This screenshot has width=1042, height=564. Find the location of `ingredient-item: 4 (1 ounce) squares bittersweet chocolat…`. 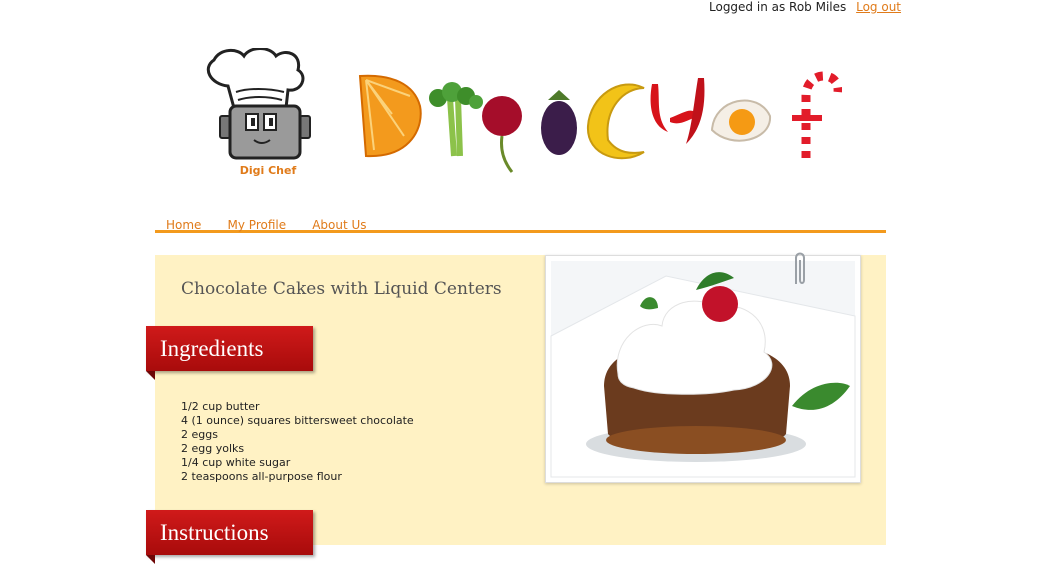

ingredient-item: 4 (1 ounce) squares bittersweet chocolat… is located at coordinates (297, 420).